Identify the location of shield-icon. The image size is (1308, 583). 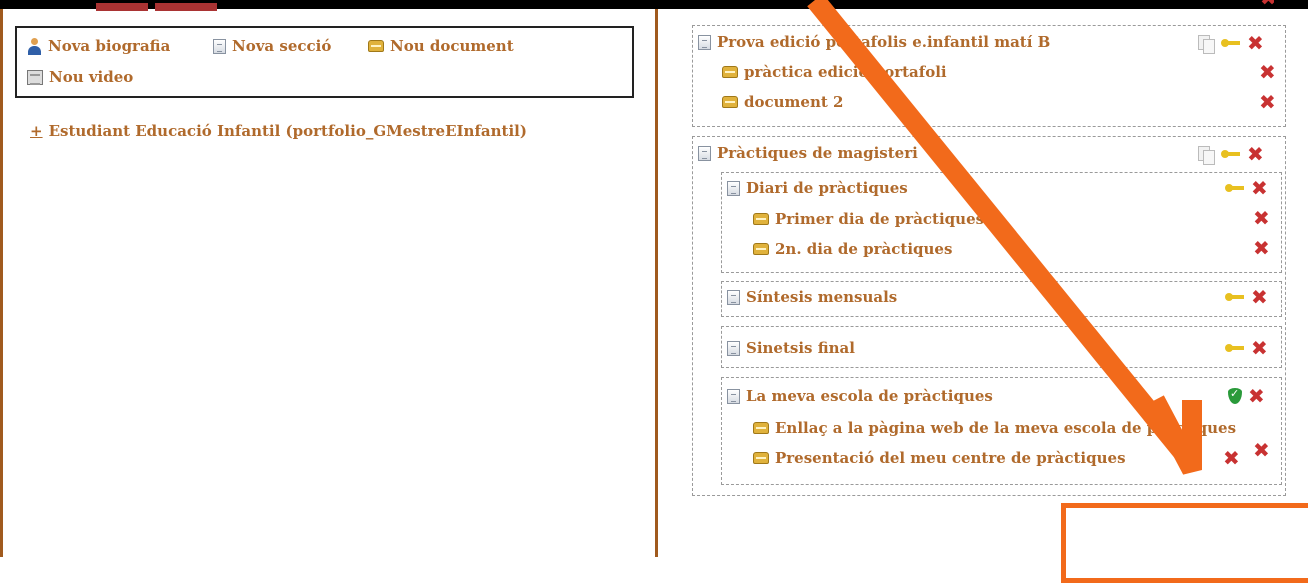
(1235, 395).